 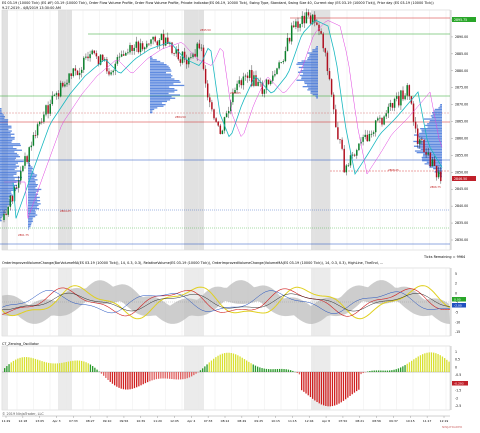 I want to click on watermark-label: NINJATRADER, so click(x=452, y=427).